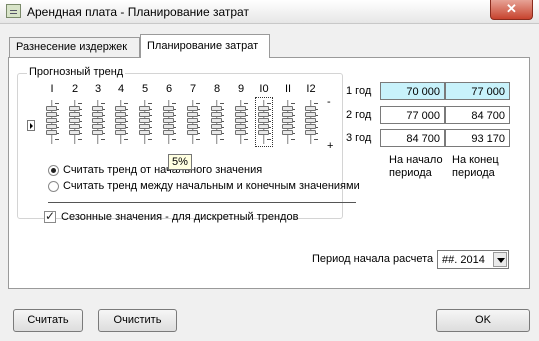 The width and height of the screenshot is (539, 341). Describe the element at coordinates (50, 216) in the screenshot. I see `seasonal-checkbox` at that location.